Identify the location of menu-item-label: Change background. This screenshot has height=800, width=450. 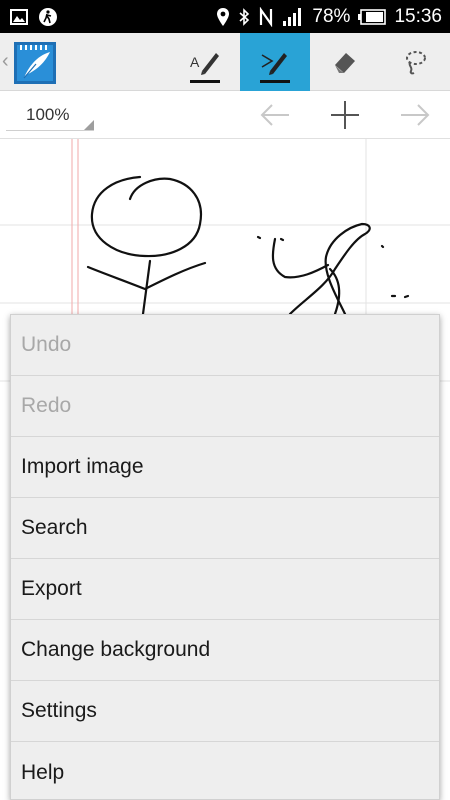
(116, 649).